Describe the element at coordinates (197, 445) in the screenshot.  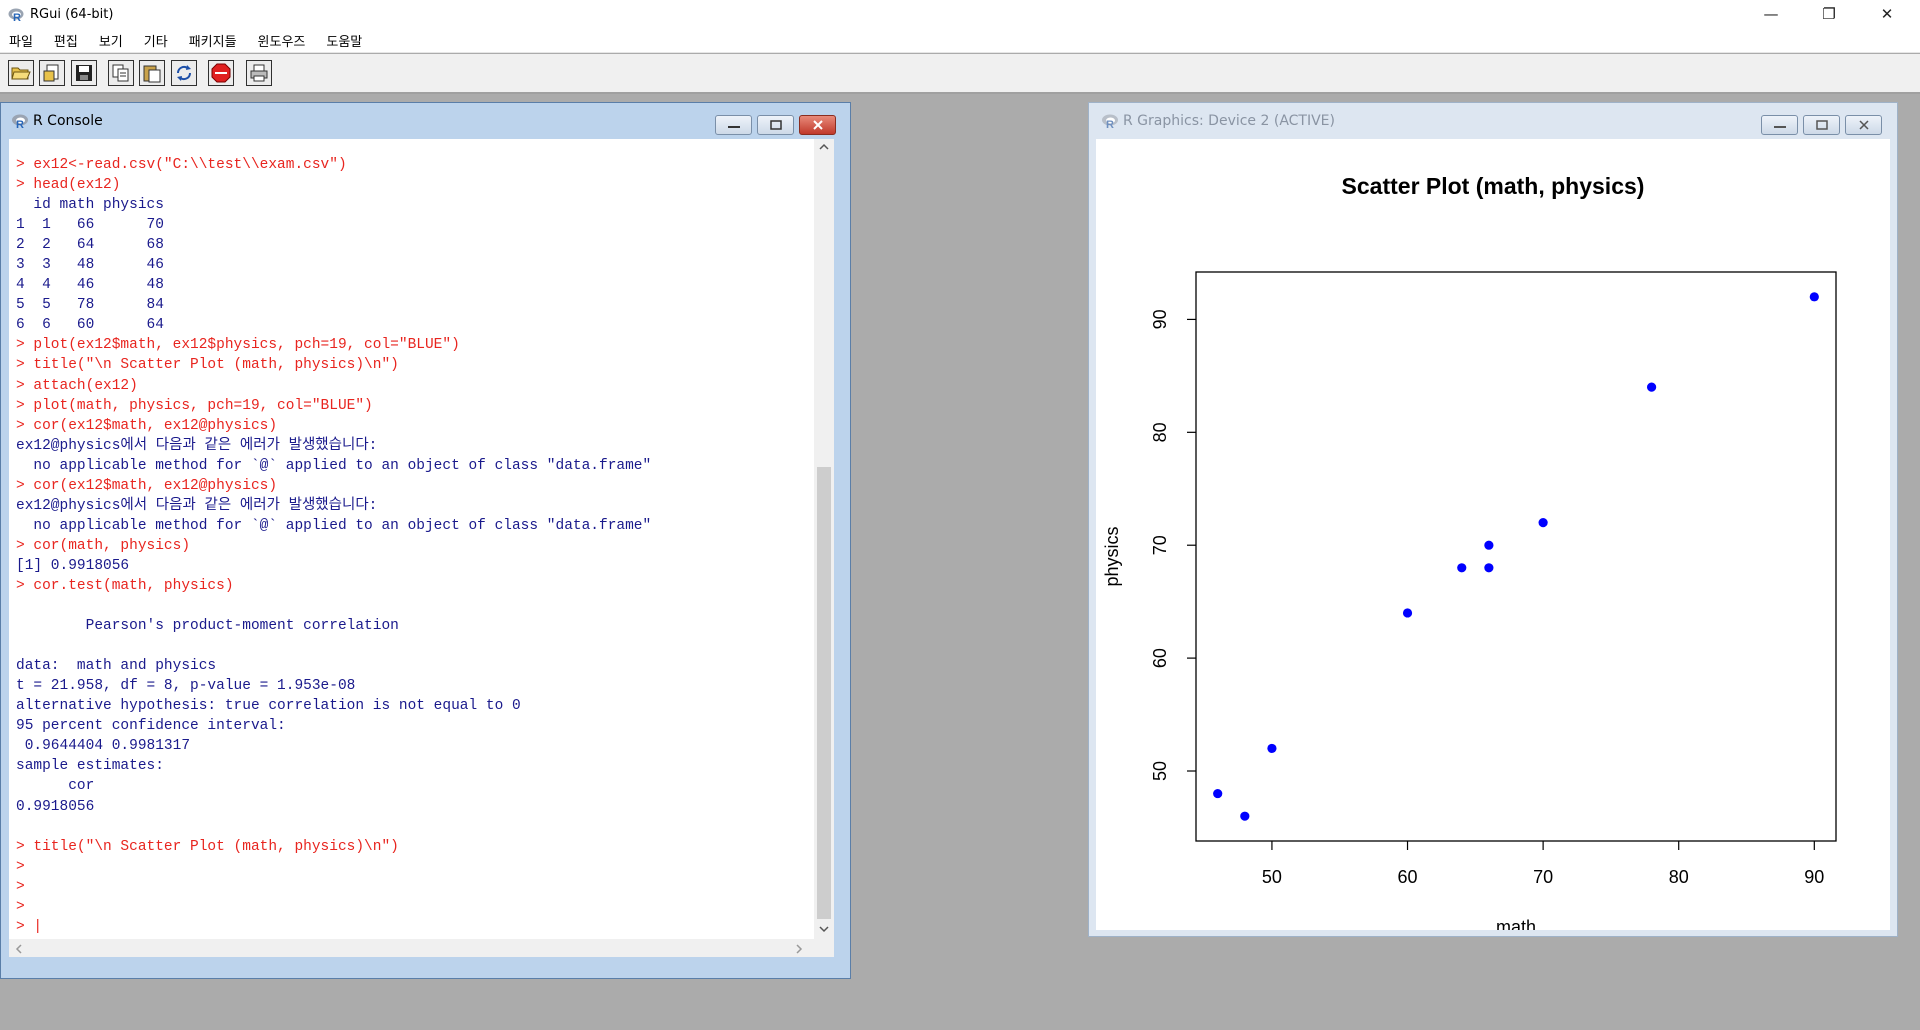
I see `console-line: ex12@physics에서 다음과 같은 에러가 발생했습니다:` at that location.